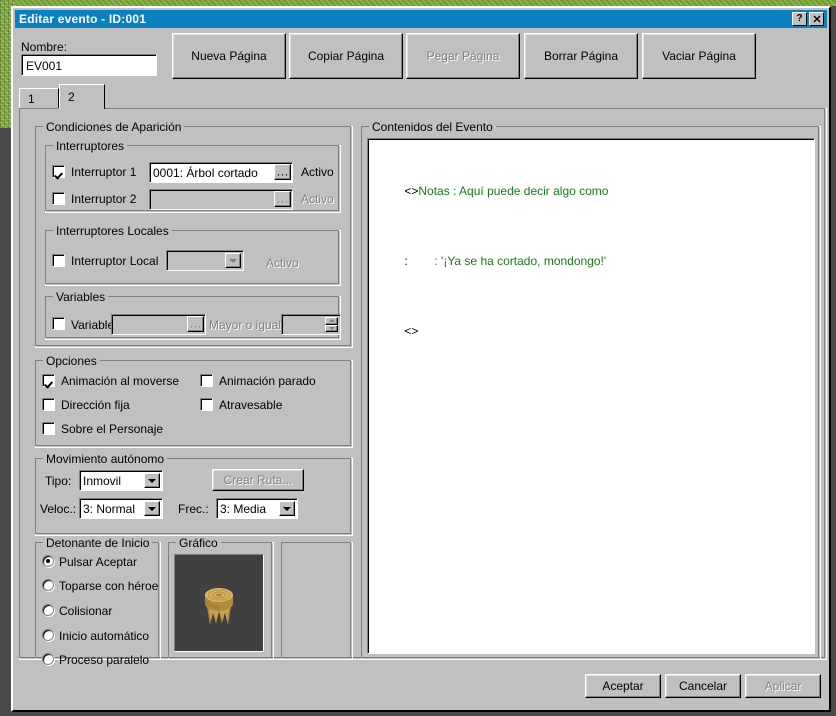 The height and width of the screenshot is (716, 836). I want to click on event-line: <>Notas : Aquí puede decir algo como, so click(591, 191).